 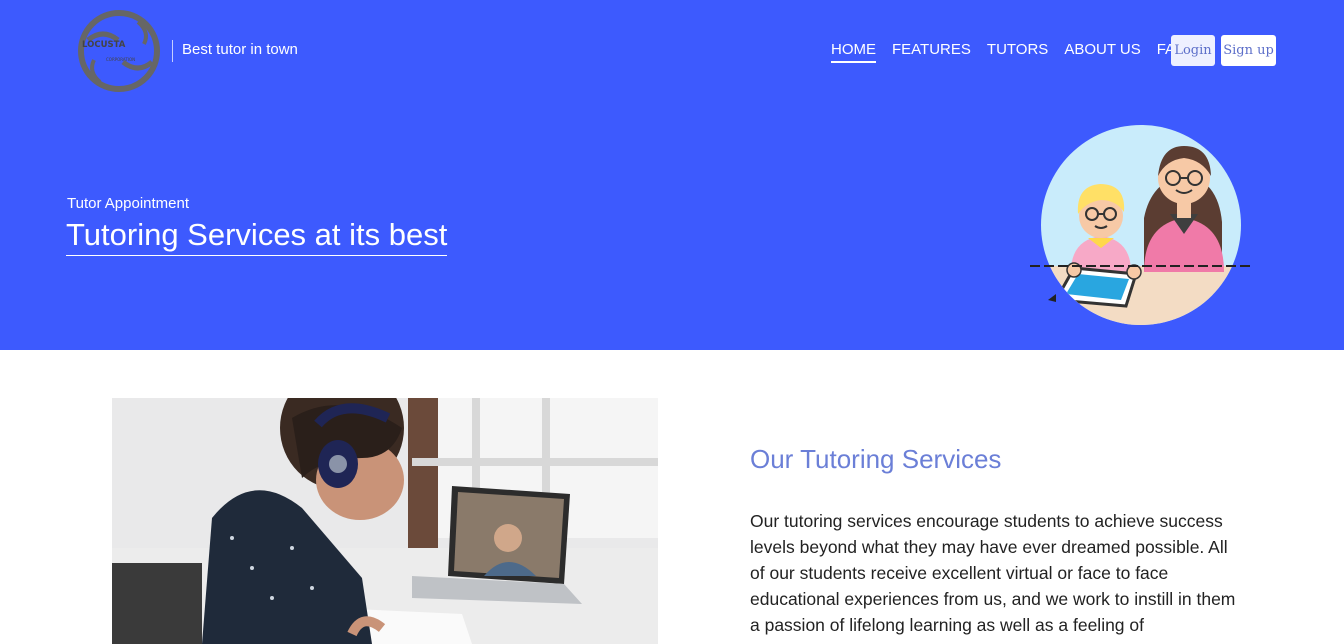 What do you see at coordinates (120, 59) in the screenshot?
I see `logo-text-bottom: CORPORATION` at bounding box center [120, 59].